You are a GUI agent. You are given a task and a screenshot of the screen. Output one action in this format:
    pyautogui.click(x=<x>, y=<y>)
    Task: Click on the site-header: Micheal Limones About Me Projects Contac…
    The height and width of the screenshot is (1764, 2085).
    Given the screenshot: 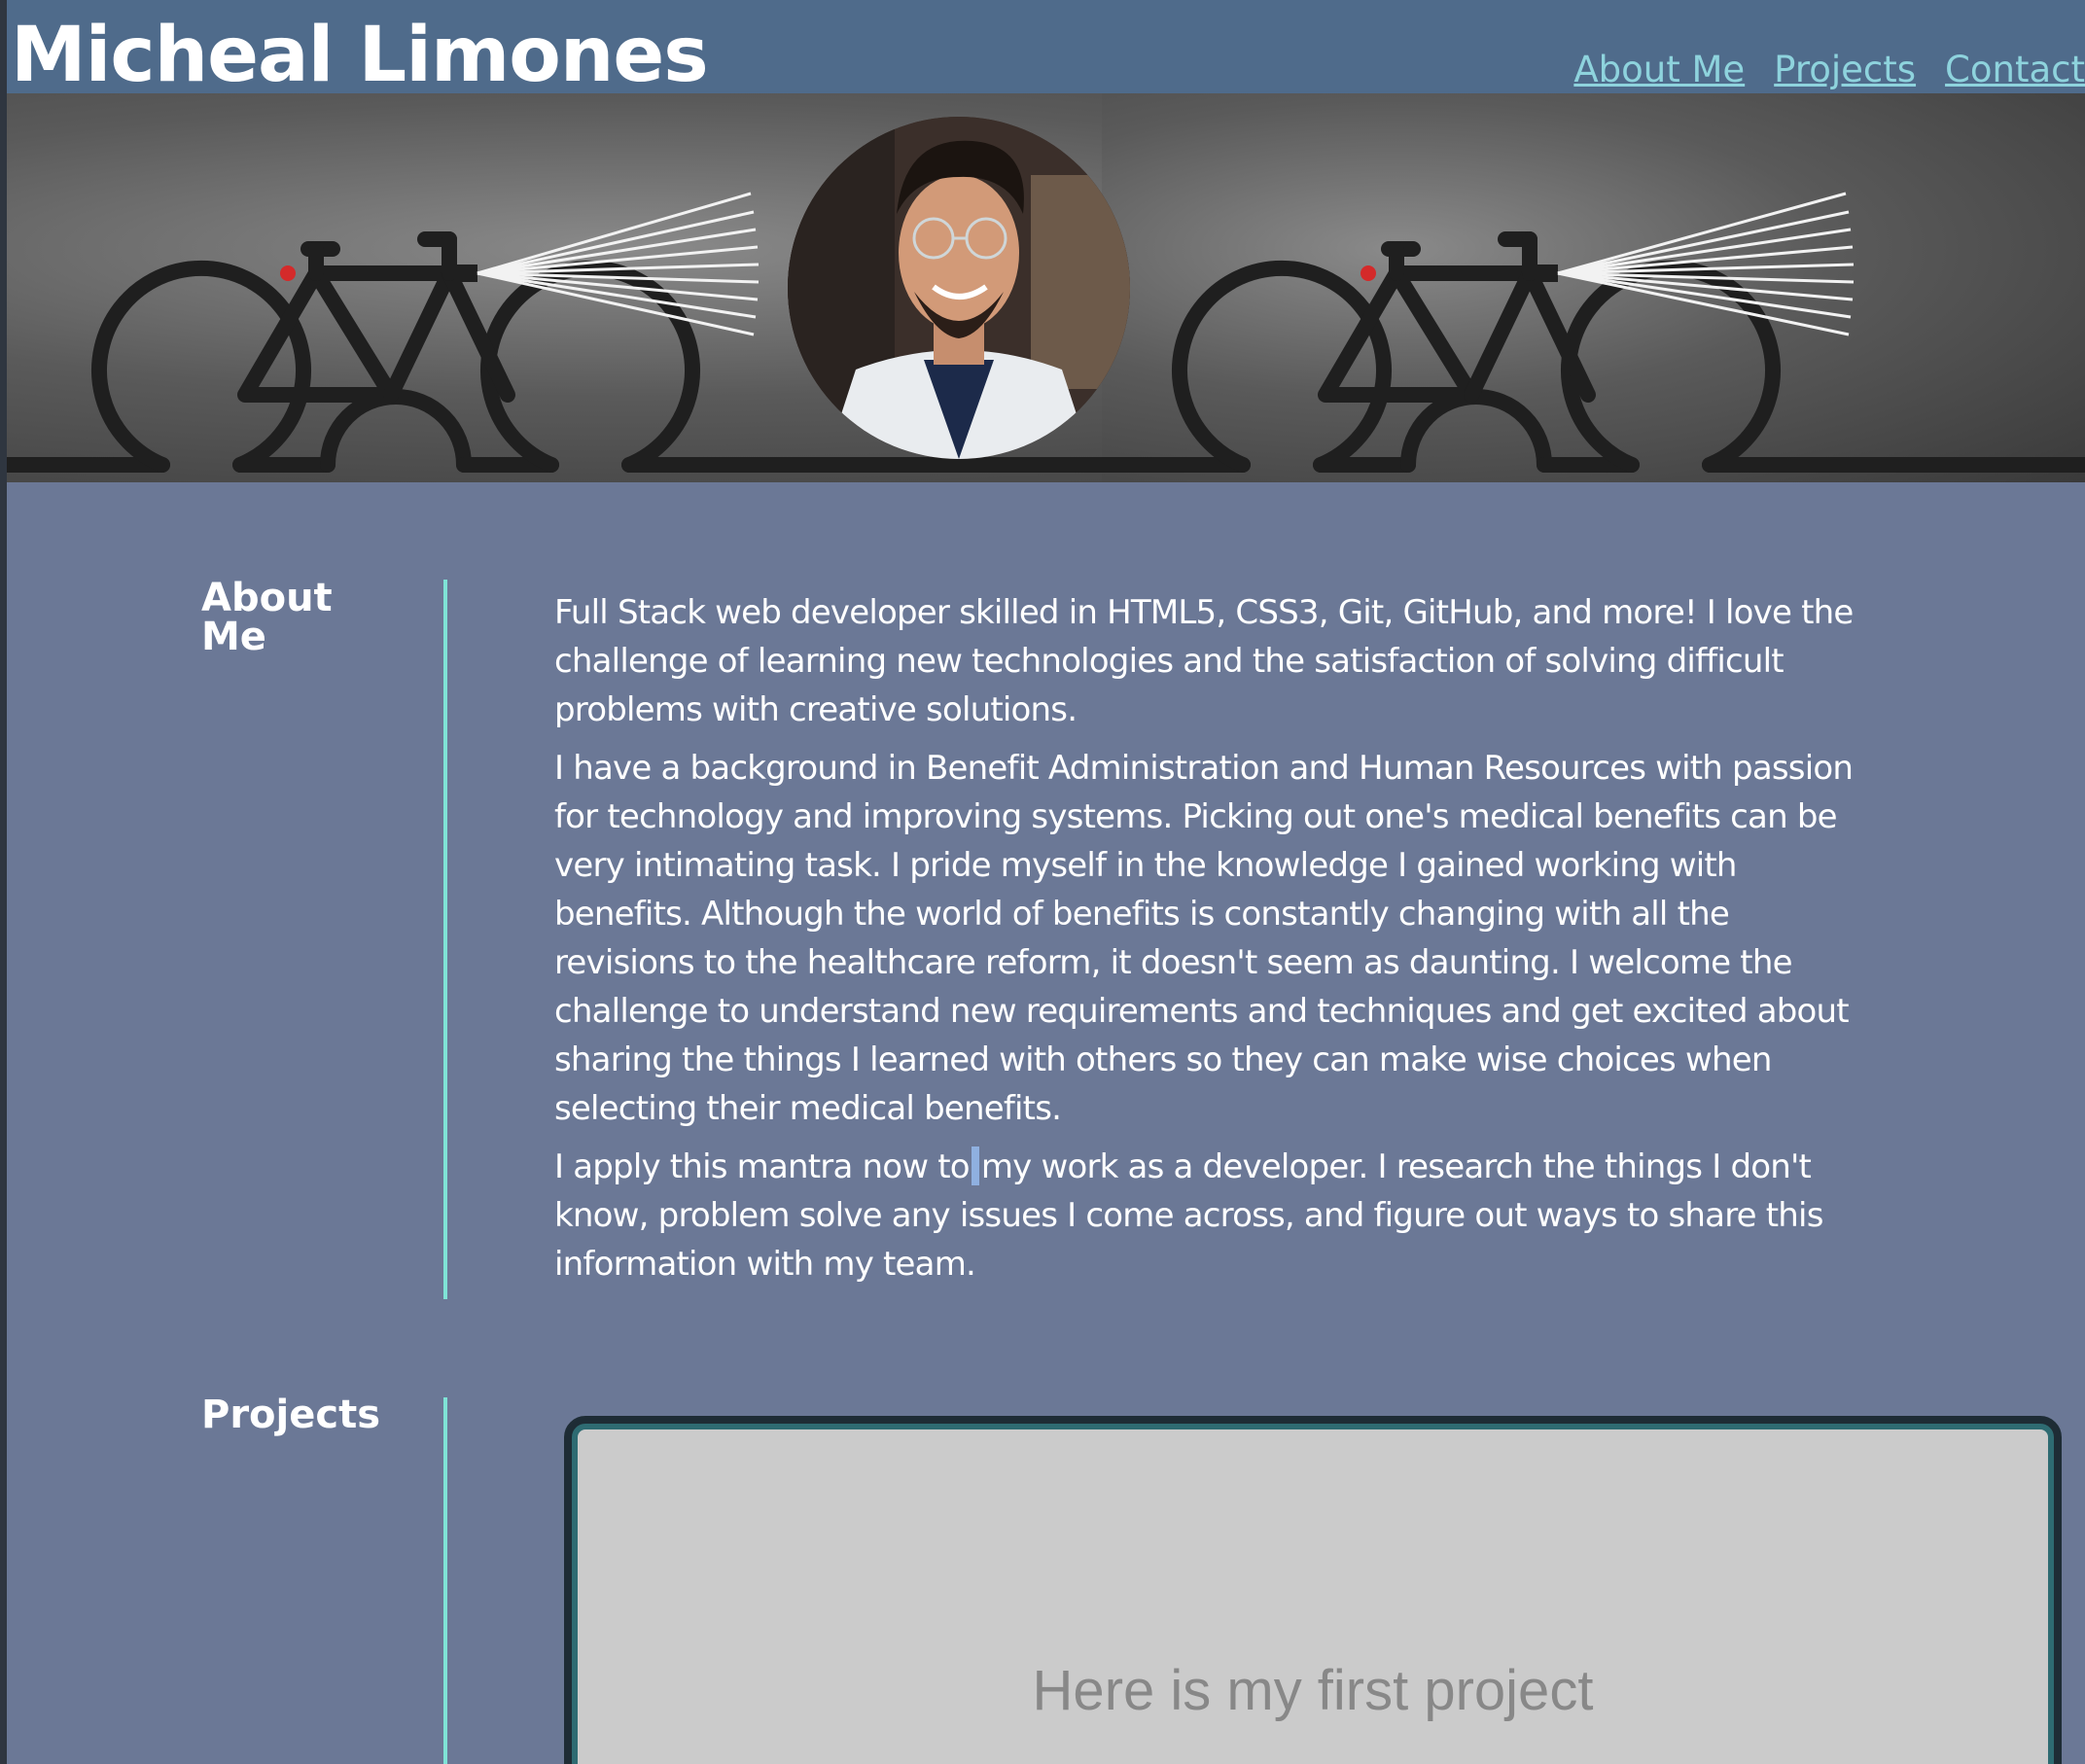 What is the action you would take?
    pyautogui.click(x=1046, y=46)
    